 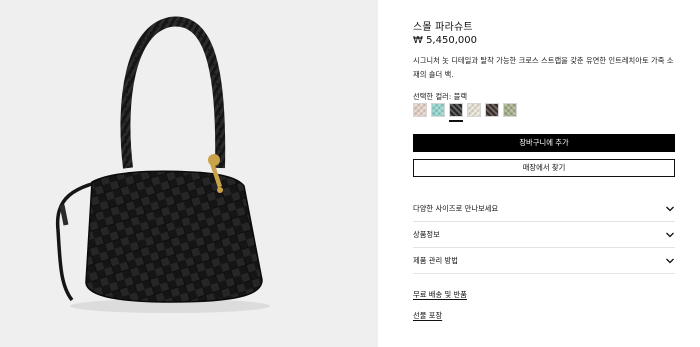 What do you see at coordinates (474, 110) in the screenshot?
I see `swatch-cream` at bounding box center [474, 110].